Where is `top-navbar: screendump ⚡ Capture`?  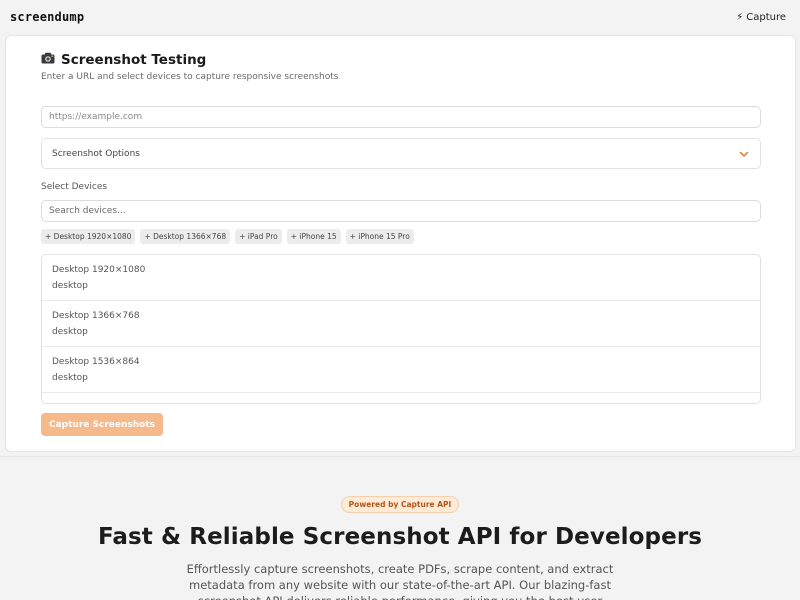
top-navbar: screendump ⚡ Capture is located at coordinates (400, 17).